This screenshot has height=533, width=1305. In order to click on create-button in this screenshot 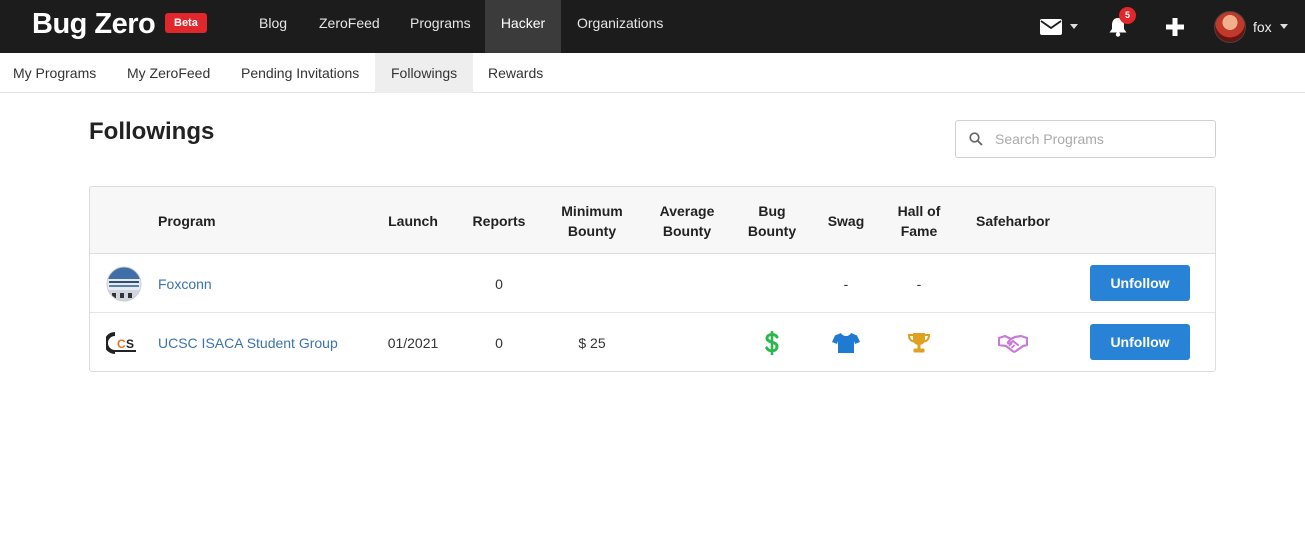, I will do `click(1175, 26)`.